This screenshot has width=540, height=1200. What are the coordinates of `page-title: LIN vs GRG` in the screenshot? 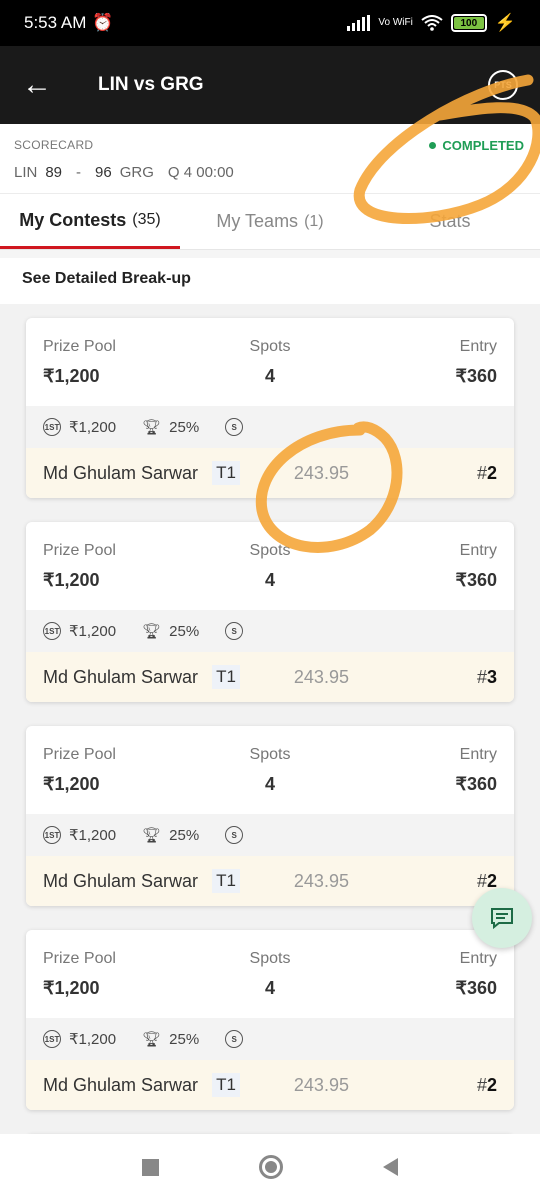 It's located at (151, 84).